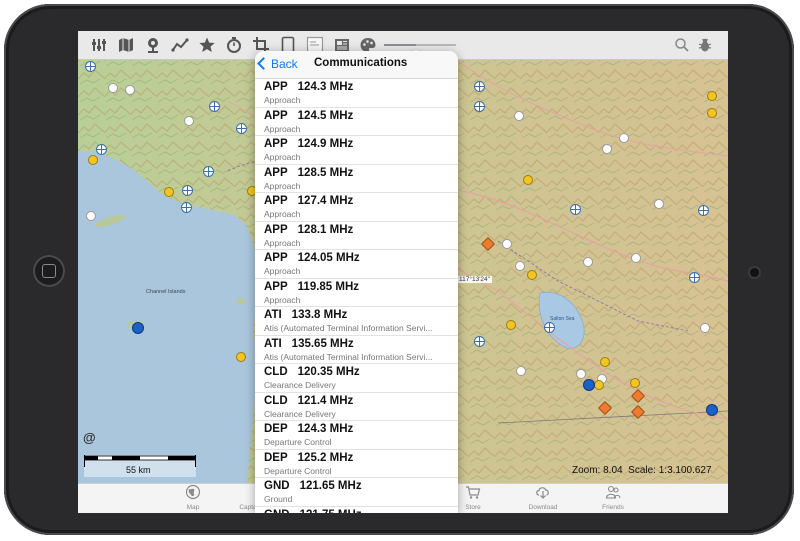 The height and width of the screenshot is (541, 800). I want to click on frequency-row: APP 119.85 MHz Approach, so click(356, 293).